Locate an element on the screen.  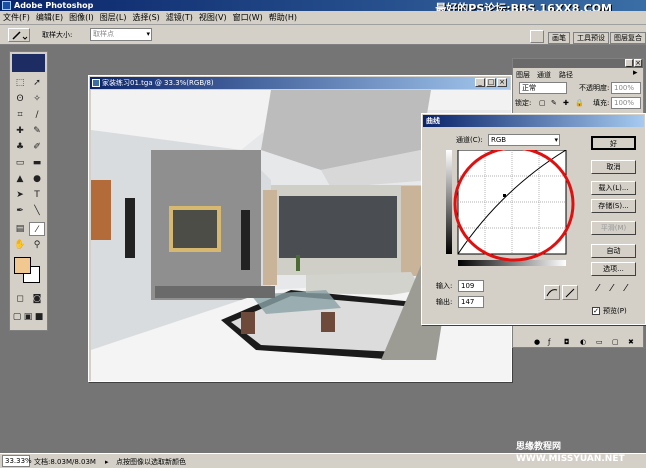
screen-mode-1-icon: ▢ is located at coordinates (17, 317).